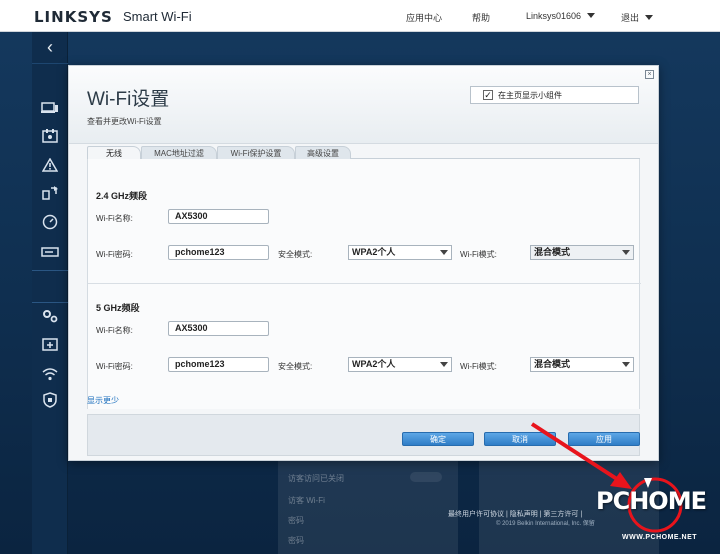 This screenshot has width=720, height=554. I want to click on annotation-overlay, so click(606, 477).